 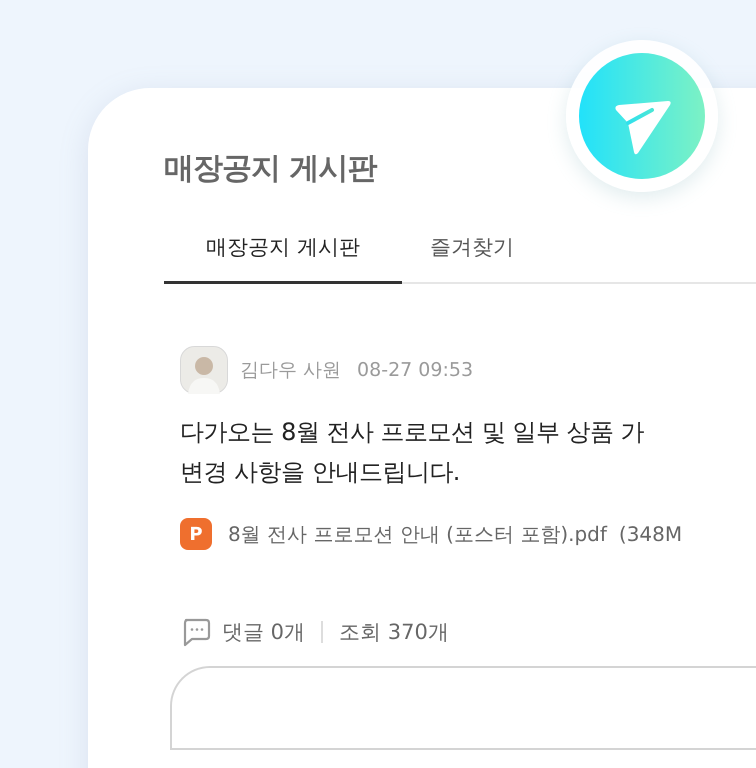 What do you see at coordinates (415, 370) in the screenshot?
I see `post-time: 08-27 09:53` at bounding box center [415, 370].